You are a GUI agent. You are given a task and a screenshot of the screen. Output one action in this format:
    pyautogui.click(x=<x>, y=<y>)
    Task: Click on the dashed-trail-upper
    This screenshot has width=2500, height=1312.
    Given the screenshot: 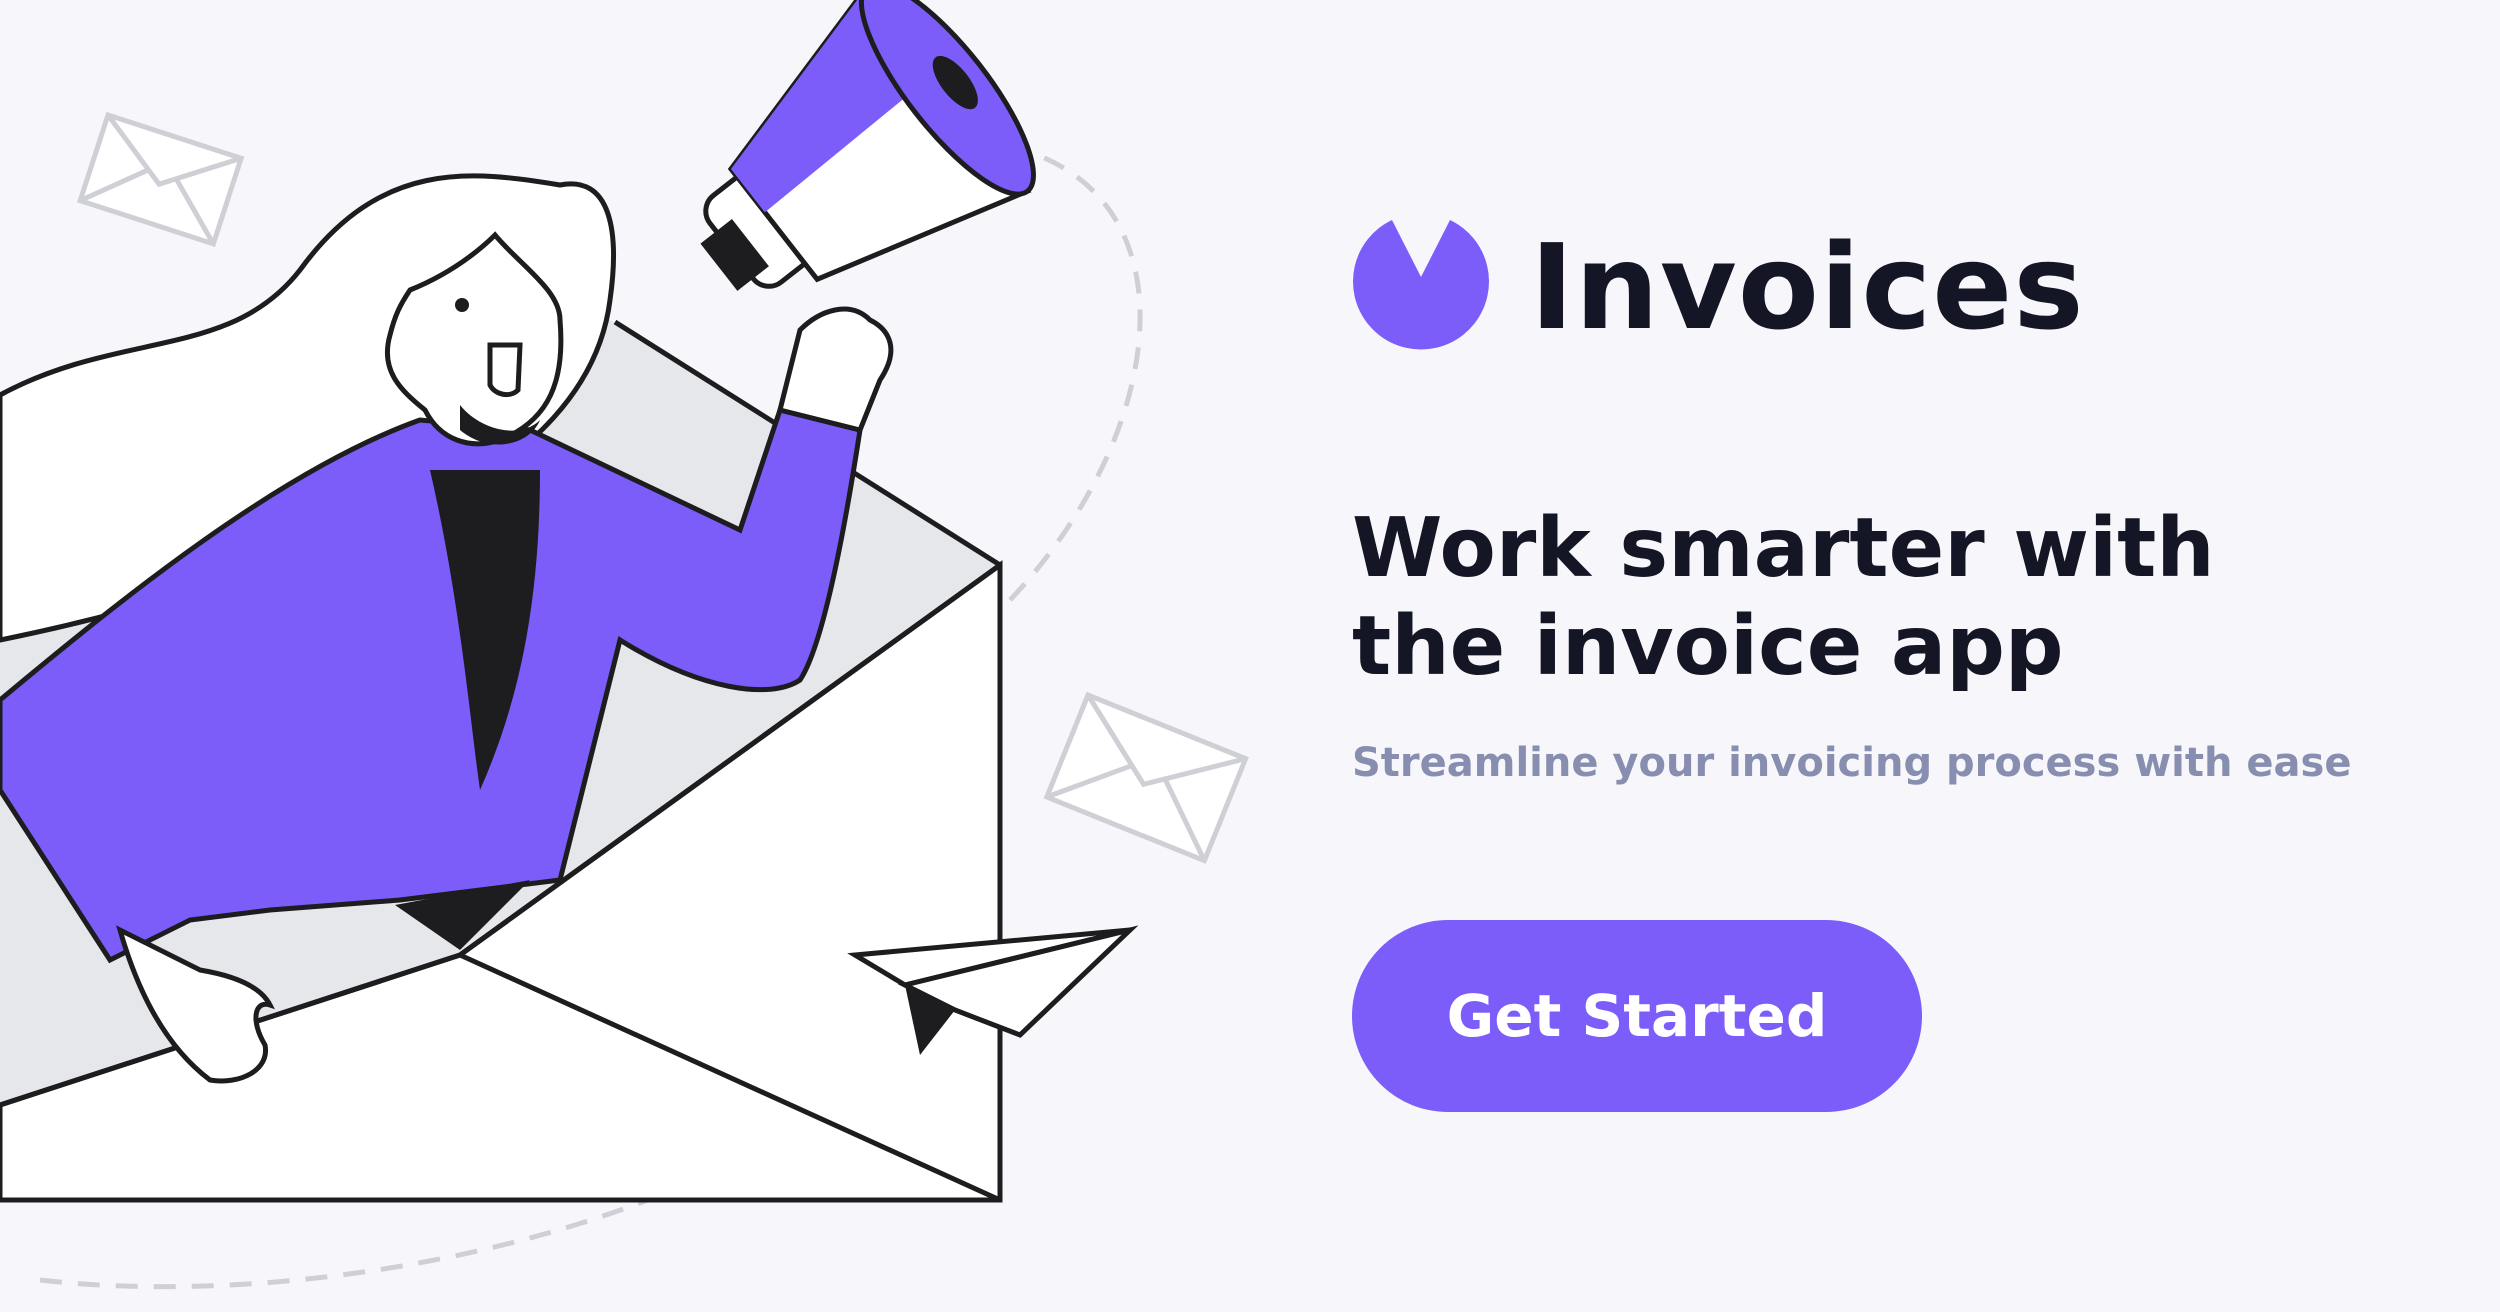 What is the action you would take?
    pyautogui.click(x=1056, y=369)
    